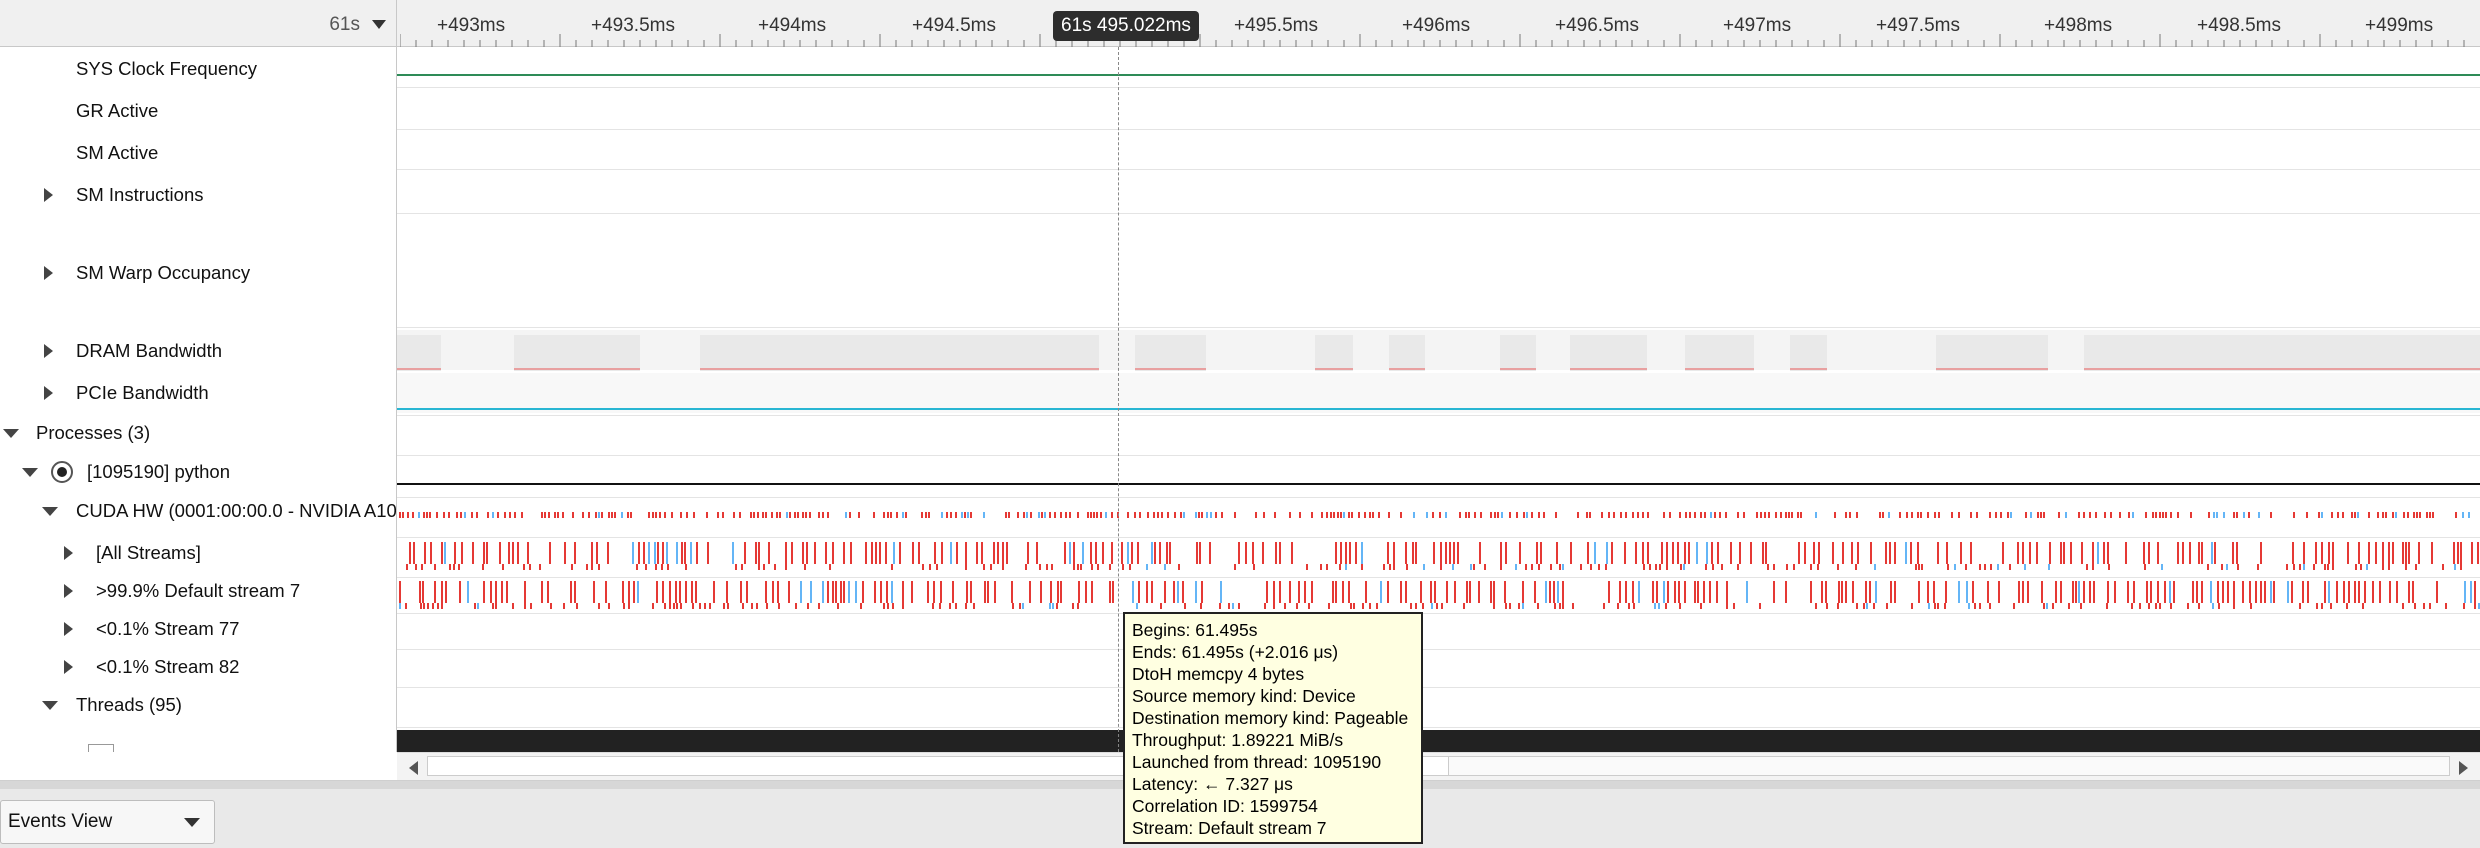 The image size is (2480, 848). What do you see at coordinates (198, 351) in the screenshot?
I see `tree-row-dram-bandwidth: DRAM Bandwidth` at bounding box center [198, 351].